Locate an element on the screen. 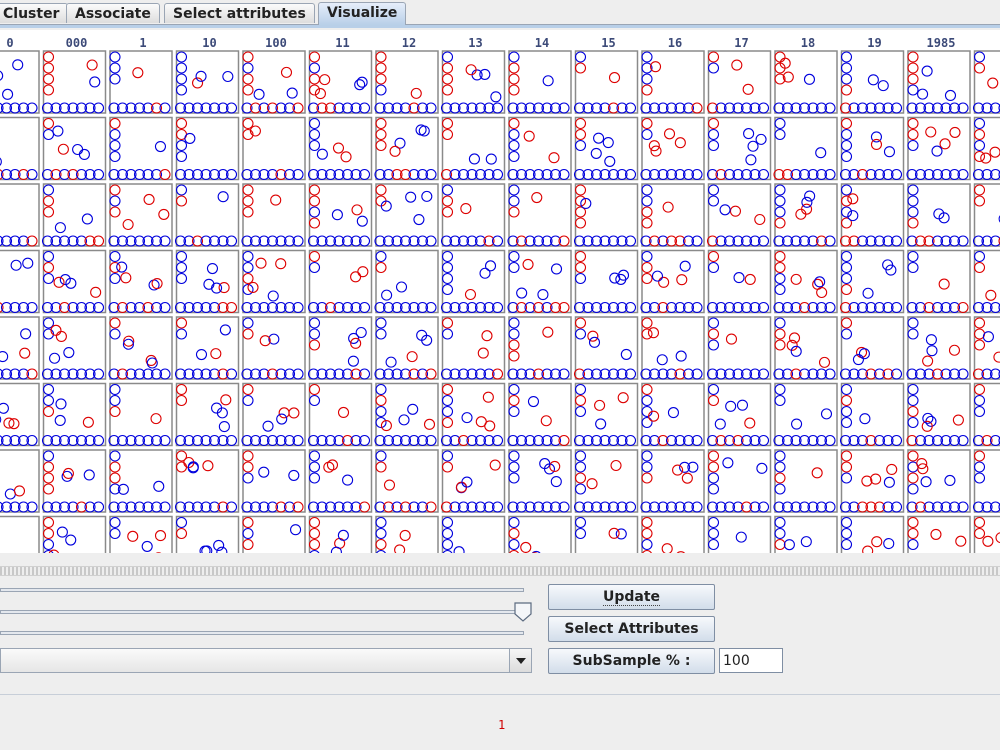 The image size is (1000, 750). split-pane-divider is located at coordinates (500, 571).